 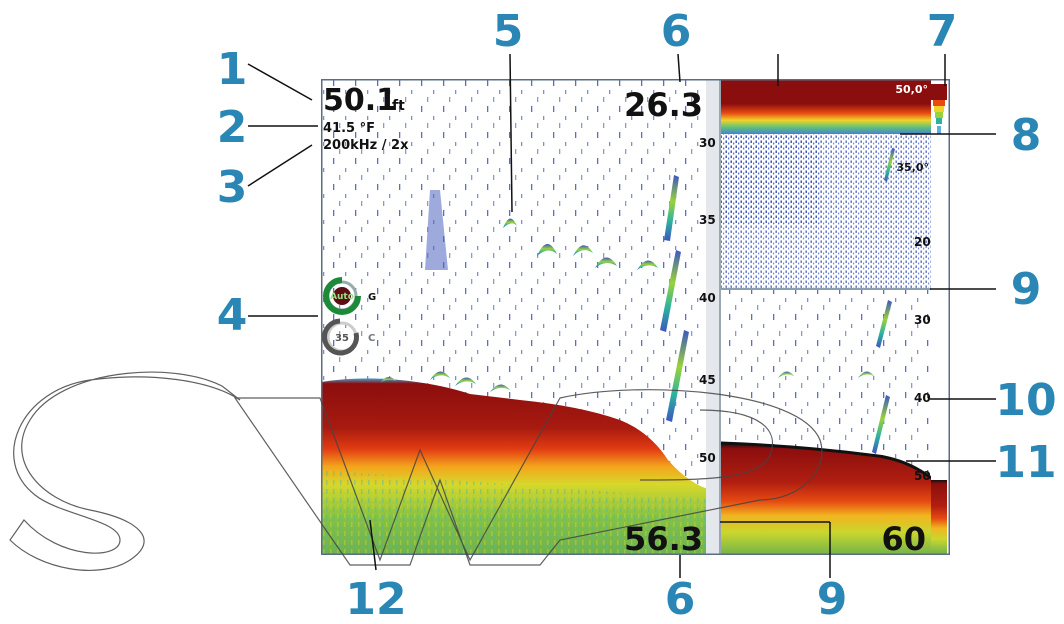 I want to click on range-bottom: 56.3, so click(x=663, y=539).